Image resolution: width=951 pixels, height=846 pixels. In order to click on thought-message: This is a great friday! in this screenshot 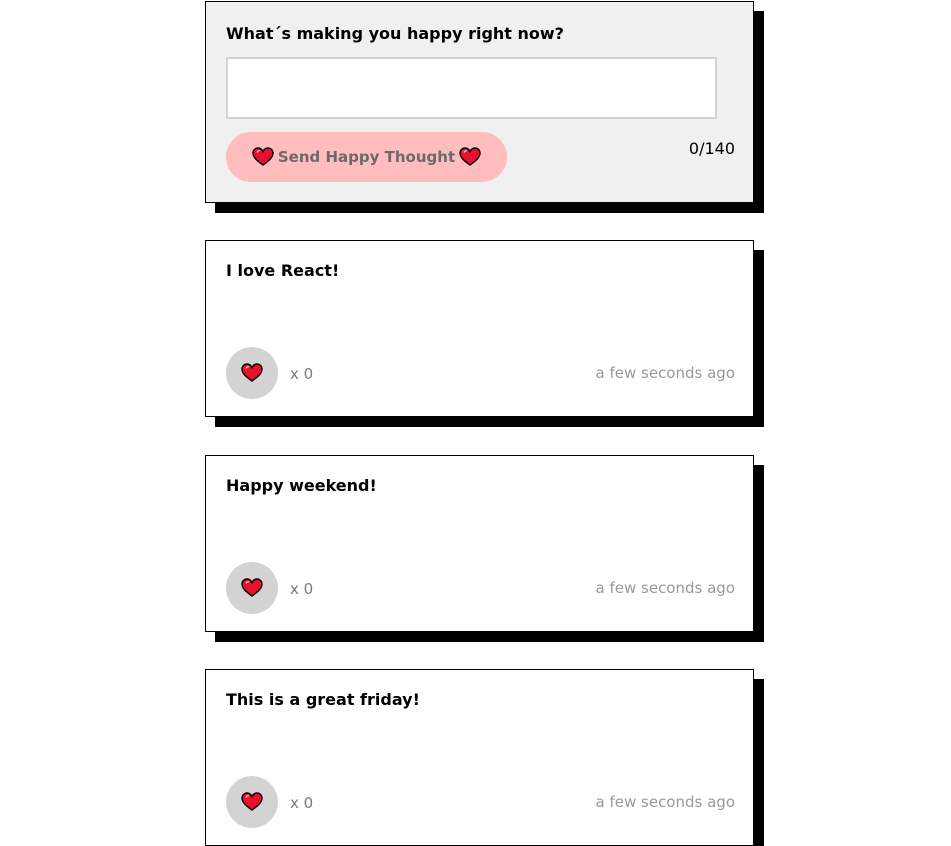, I will do `click(323, 699)`.